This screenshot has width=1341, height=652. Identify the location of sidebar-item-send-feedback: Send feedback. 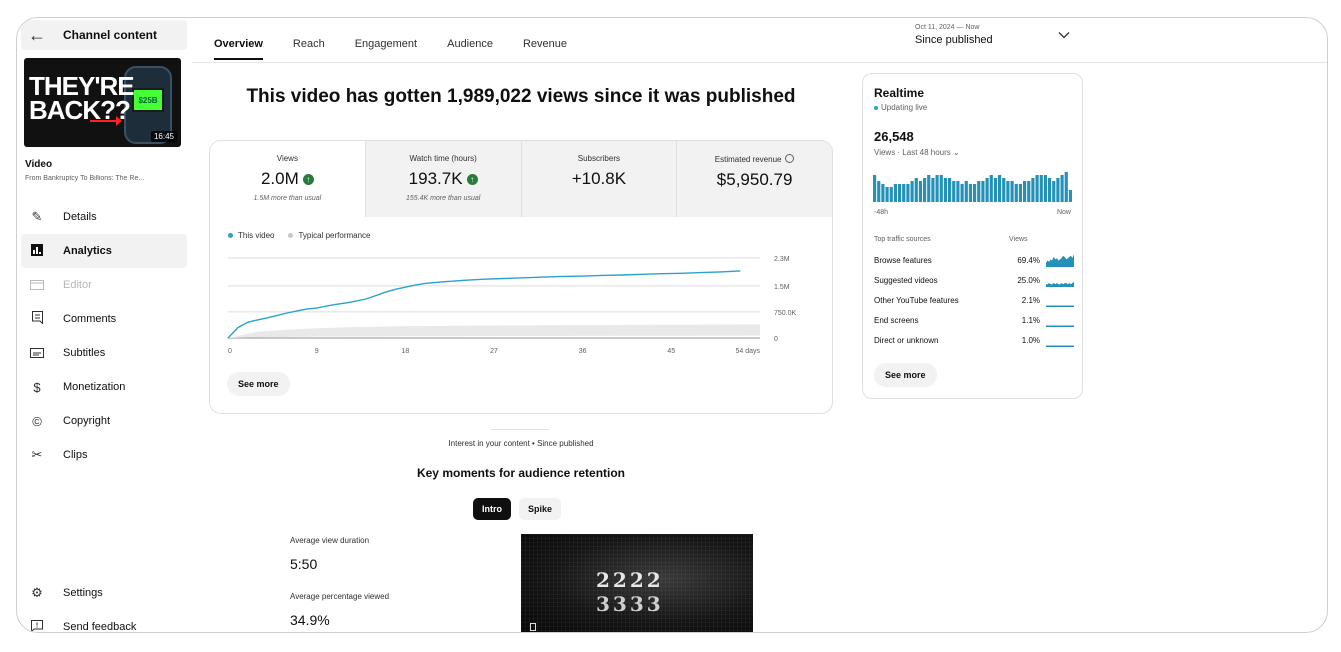
(104, 621).